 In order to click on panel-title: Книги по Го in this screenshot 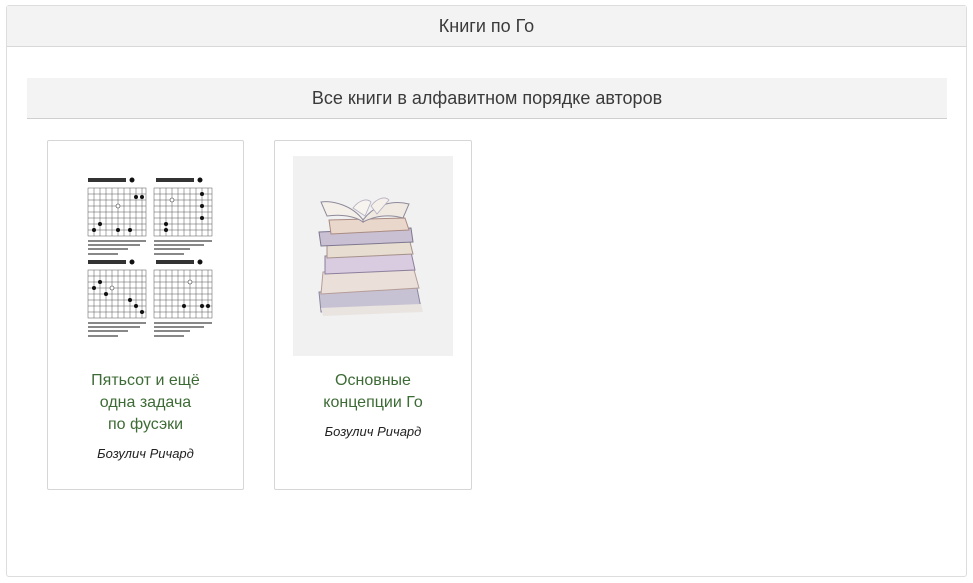, I will do `click(486, 26)`.